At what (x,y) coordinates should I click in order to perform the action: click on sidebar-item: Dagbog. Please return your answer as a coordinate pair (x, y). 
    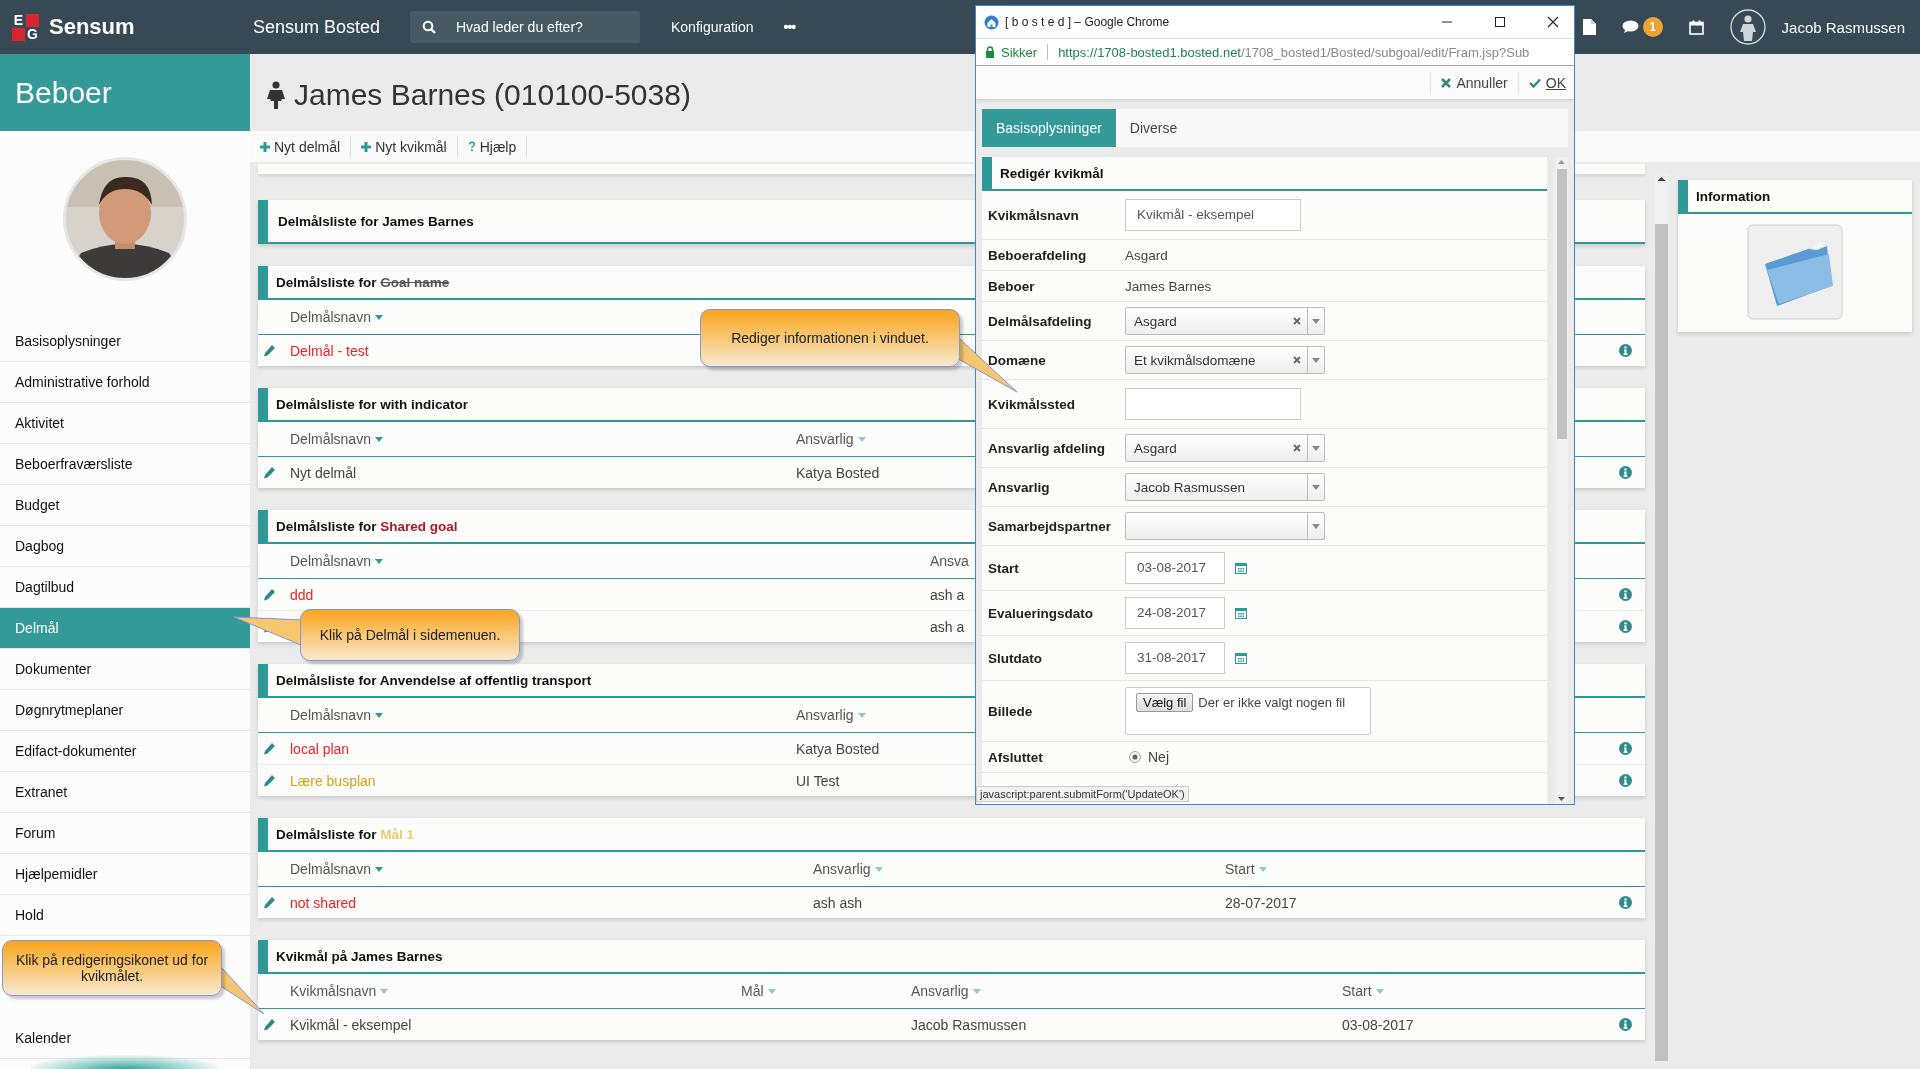
    Looking at the image, I should click on (125, 546).